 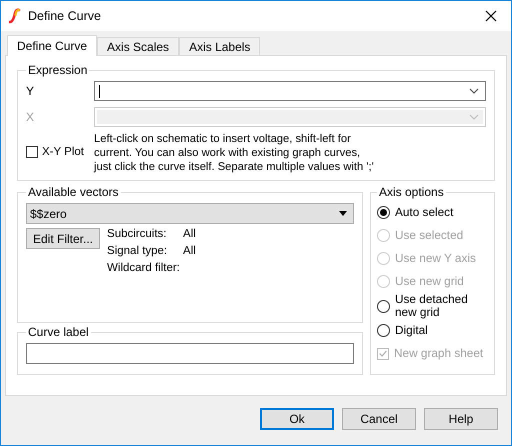 What do you see at coordinates (137, 251) in the screenshot?
I see `filter-label: Signal type:` at bounding box center [137, 251].